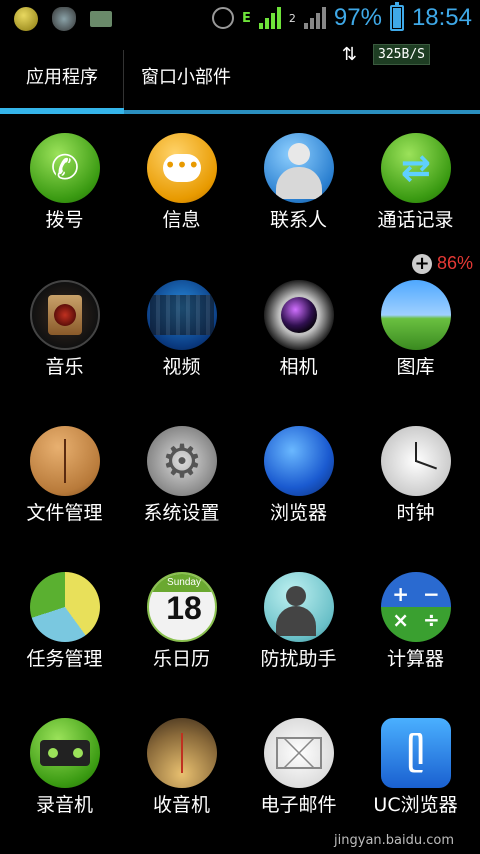 This screenshot has width=480, height=854. What do you see at coordinates (299, 607) in the screenshot?
I see `people-silhouette-icon` at bounding box center [299, 607].